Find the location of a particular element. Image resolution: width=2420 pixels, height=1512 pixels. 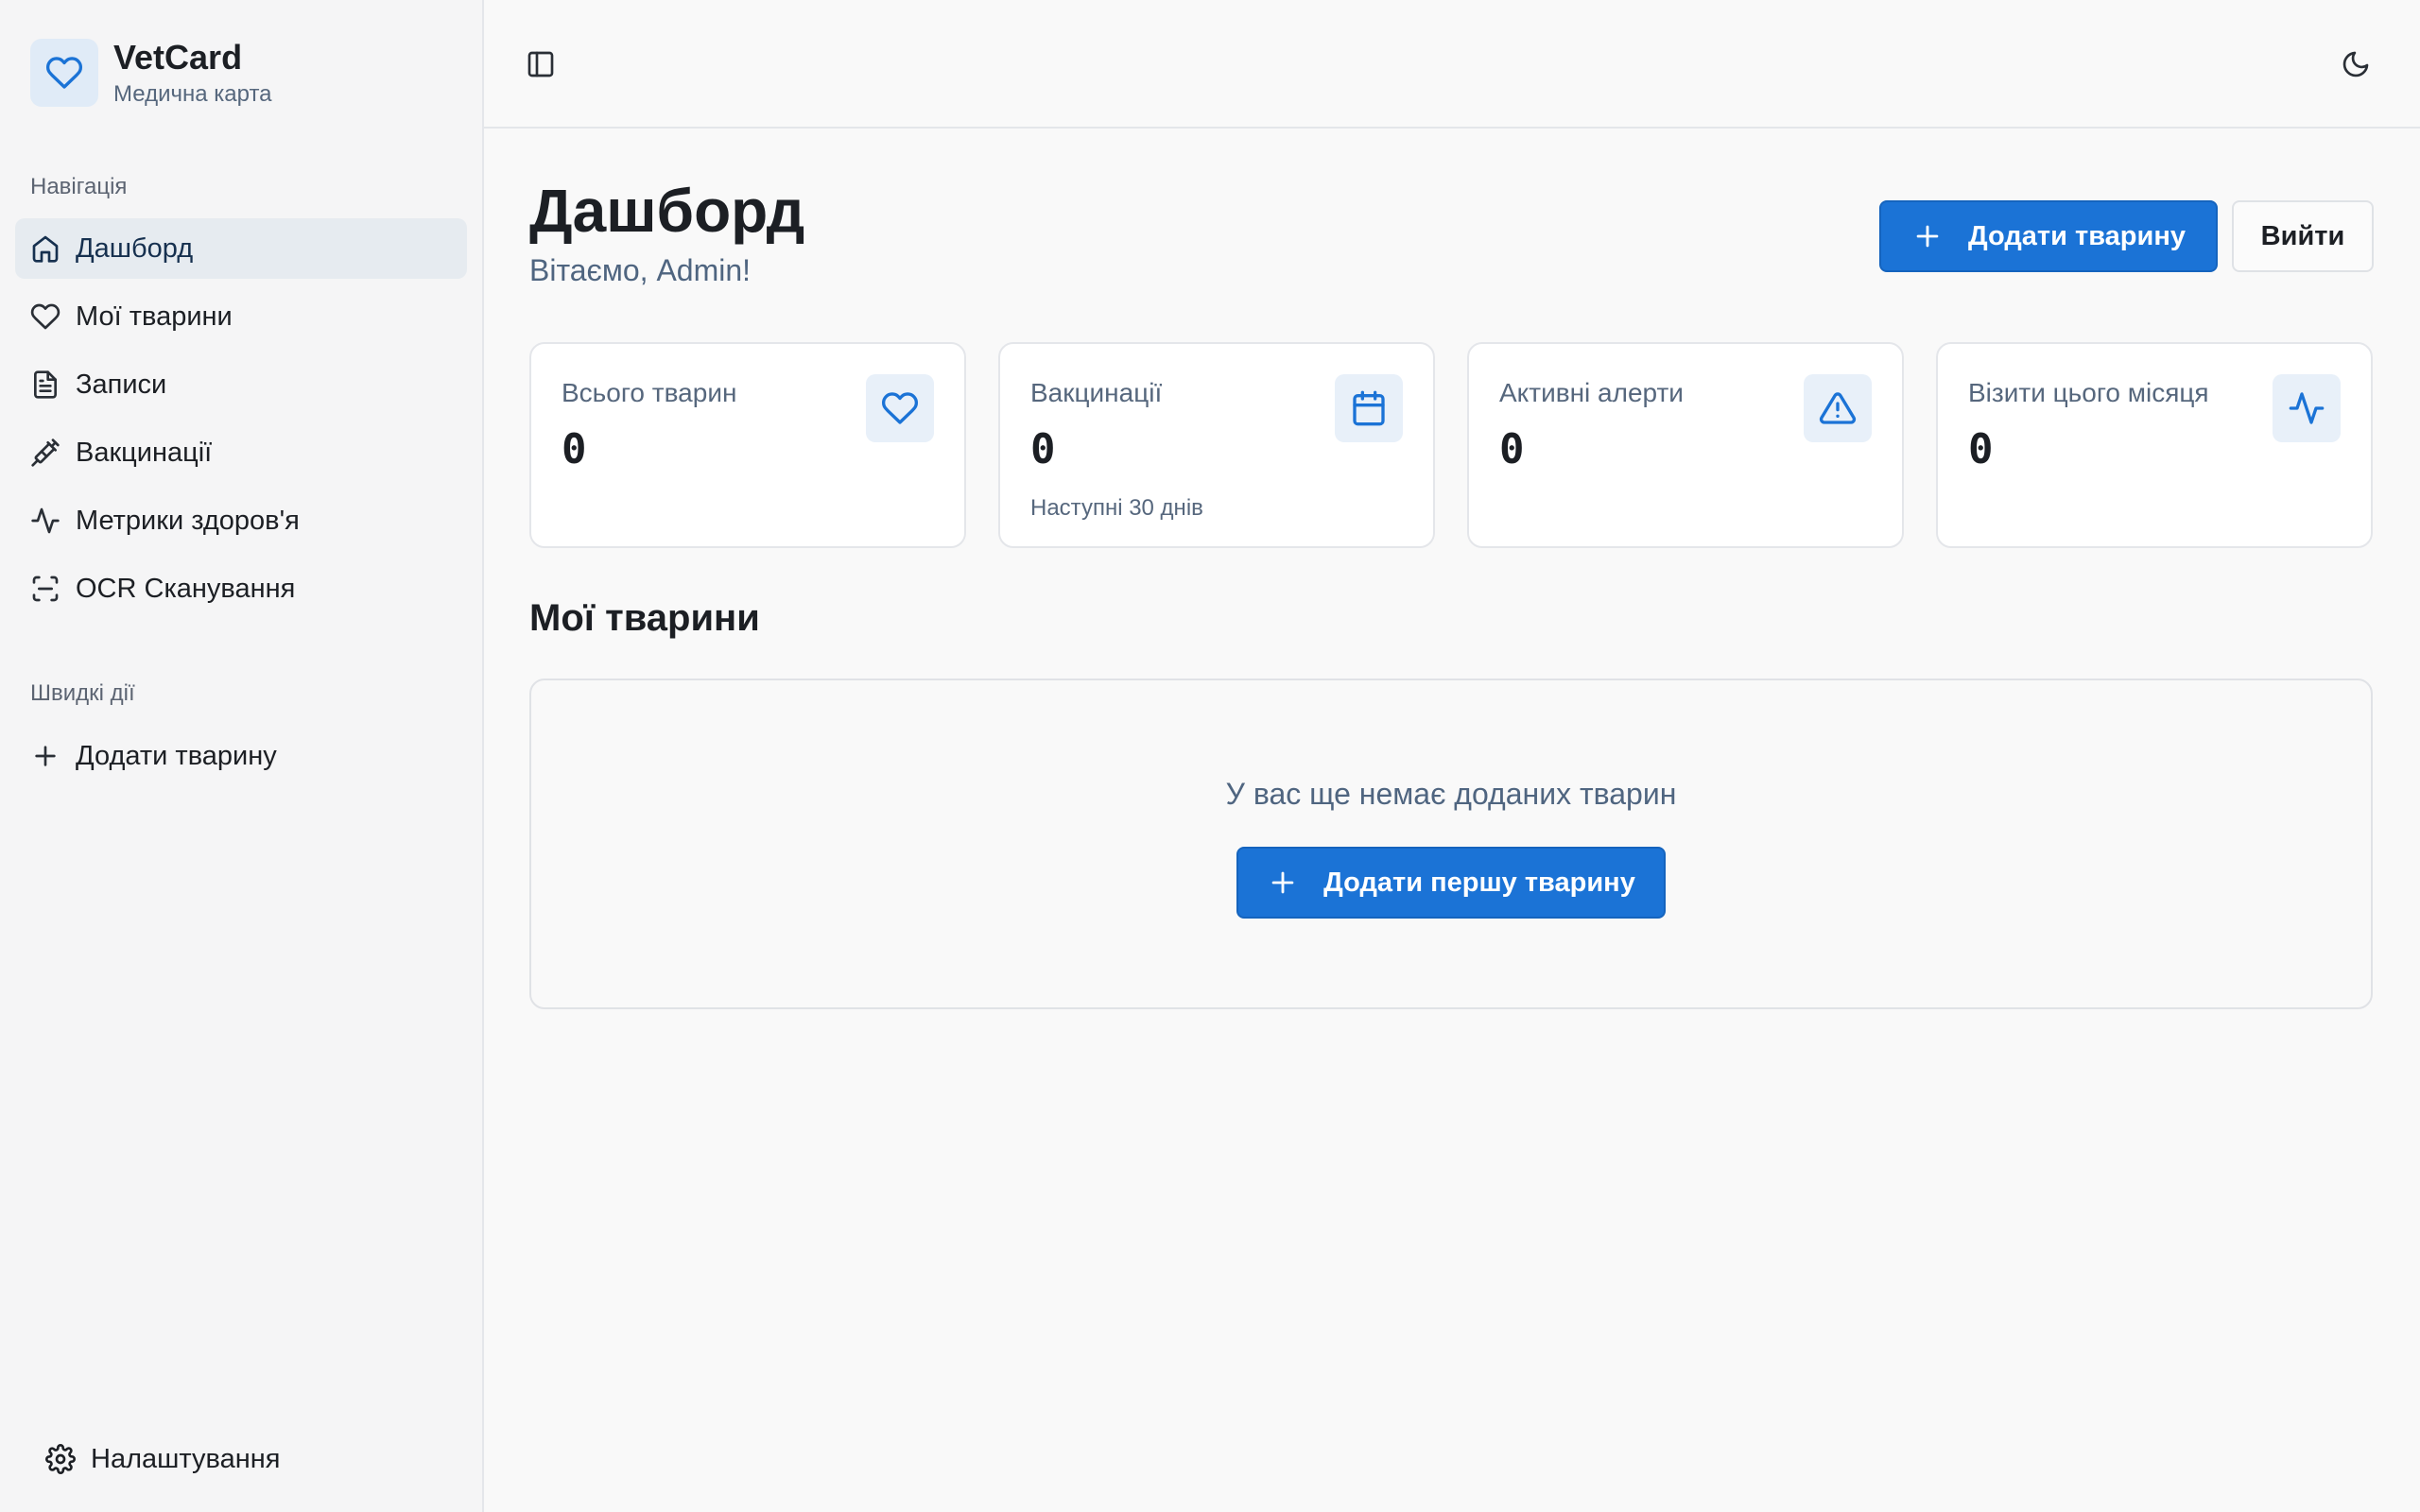

moon-icon is located at coordinates (2356, 64).